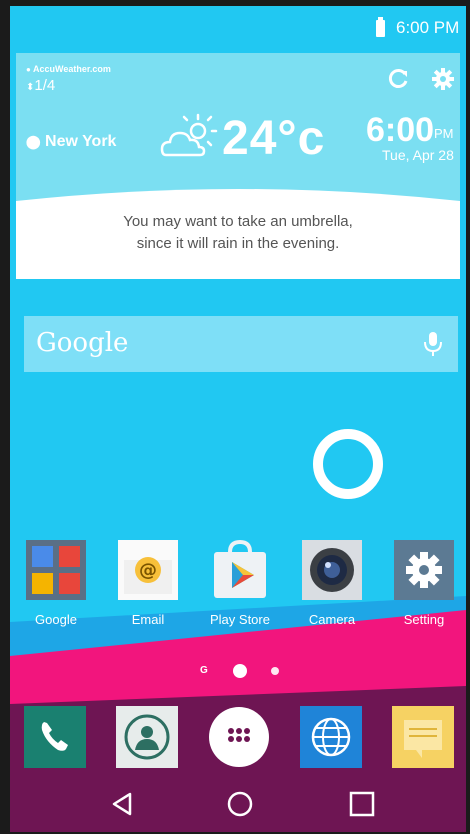  I want to click on phone-icon, so click(55, 737).